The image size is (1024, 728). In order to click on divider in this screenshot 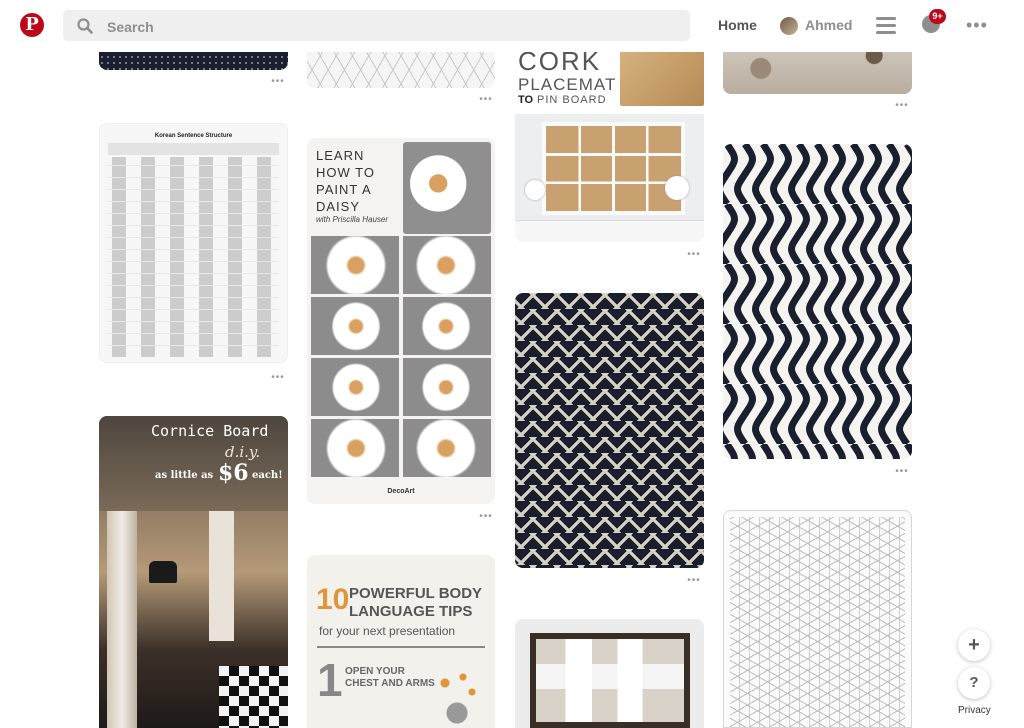, I will do `click(401, 647)`.